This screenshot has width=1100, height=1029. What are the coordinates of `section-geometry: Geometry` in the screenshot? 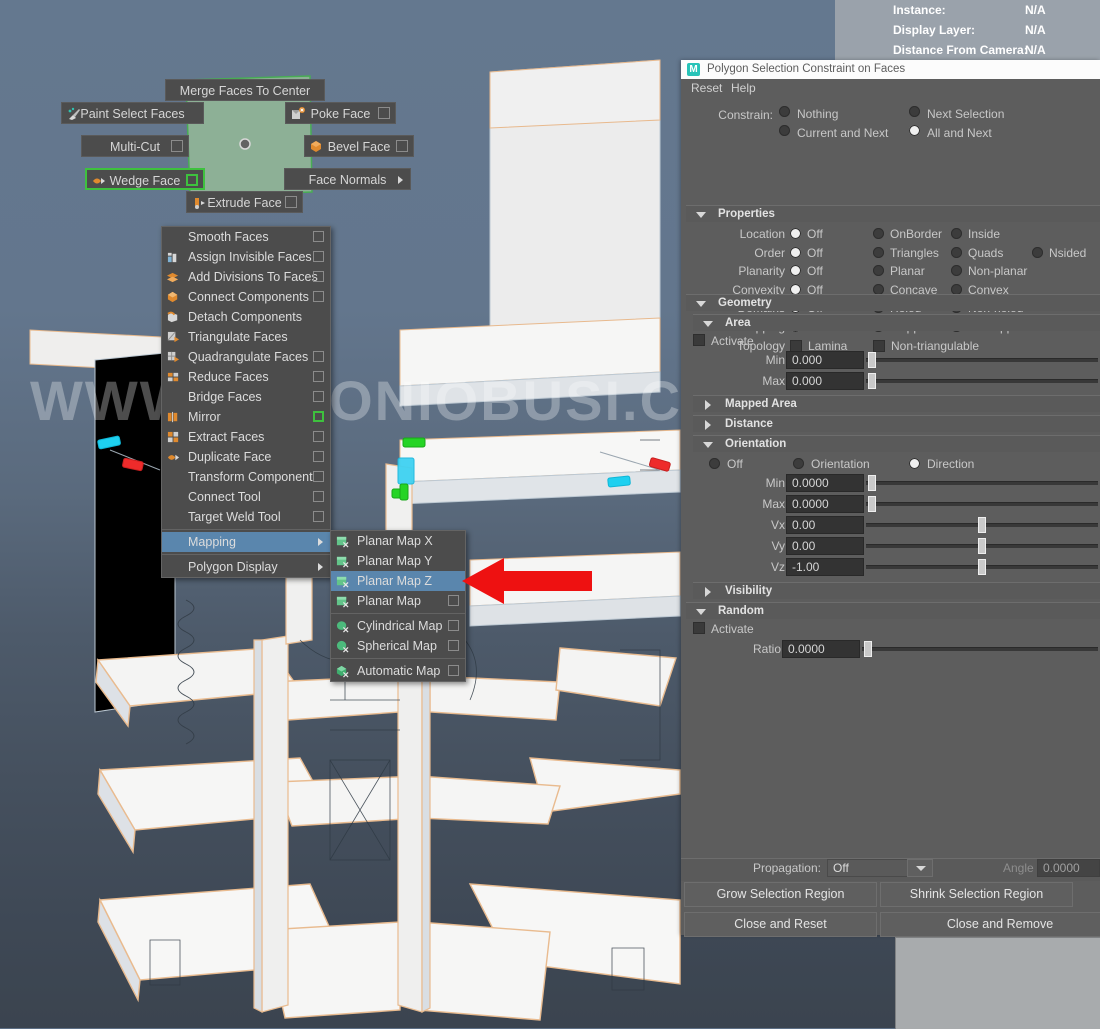 It's located at (893, 302).